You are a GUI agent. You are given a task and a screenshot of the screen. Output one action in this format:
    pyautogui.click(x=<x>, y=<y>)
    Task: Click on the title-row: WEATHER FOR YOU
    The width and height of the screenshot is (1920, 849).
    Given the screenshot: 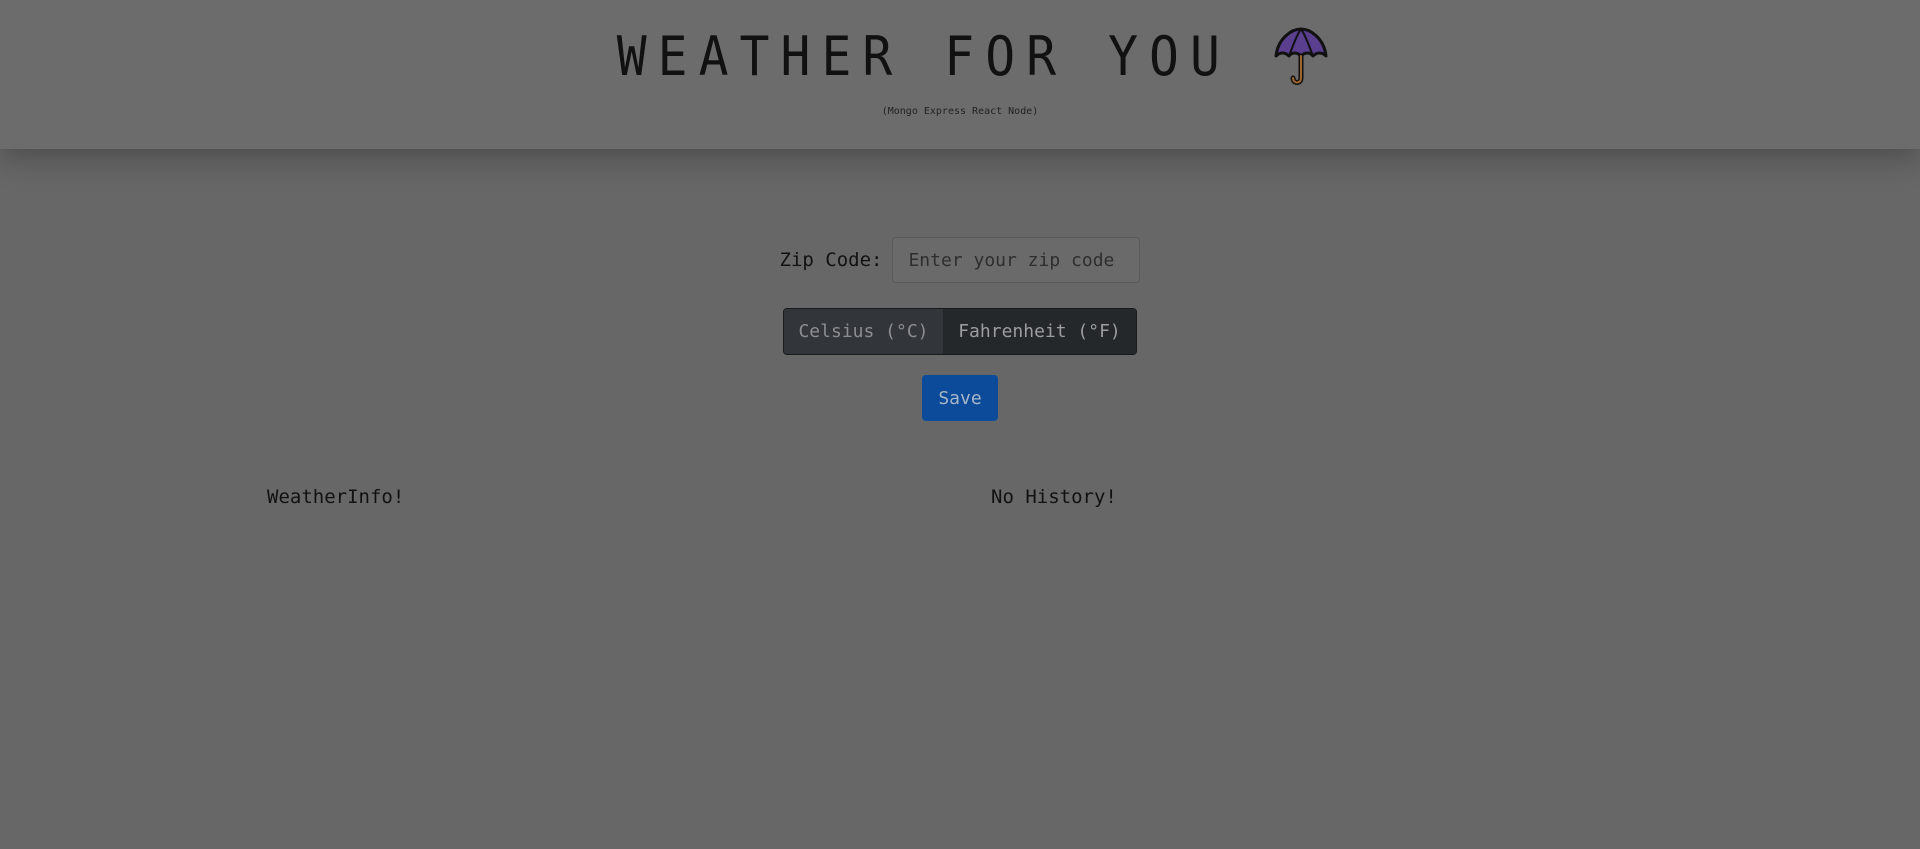 What is the action you would take?
    pyautogui.click(x=960, y=57)
    